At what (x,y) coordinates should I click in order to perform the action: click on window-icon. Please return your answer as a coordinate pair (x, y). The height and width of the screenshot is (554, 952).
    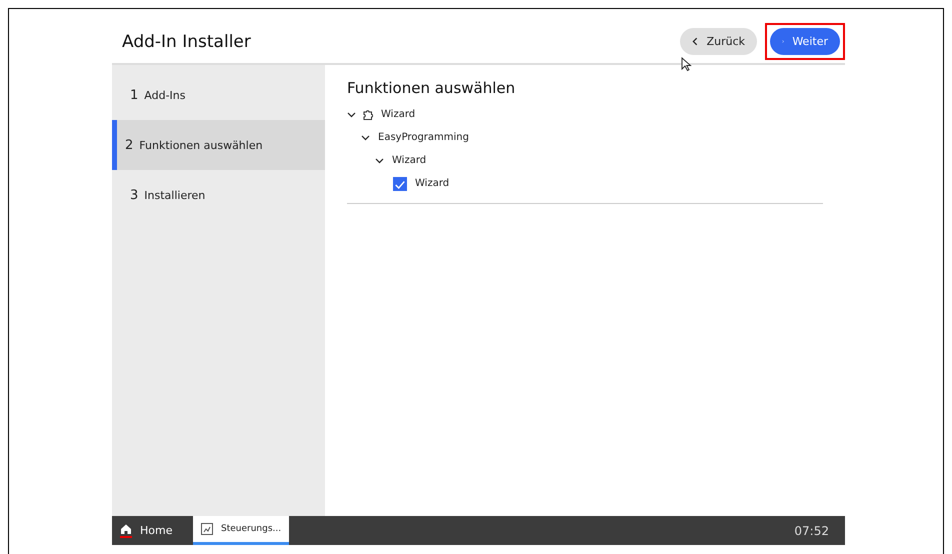
    Looking at the image, I should click on (207, 529).